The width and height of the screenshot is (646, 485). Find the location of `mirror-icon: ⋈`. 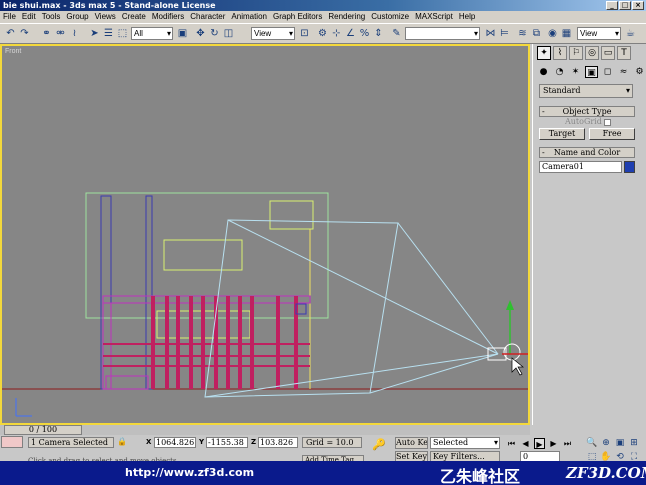

mirror-icon: ⋈ is located at coordinates (490, 33).